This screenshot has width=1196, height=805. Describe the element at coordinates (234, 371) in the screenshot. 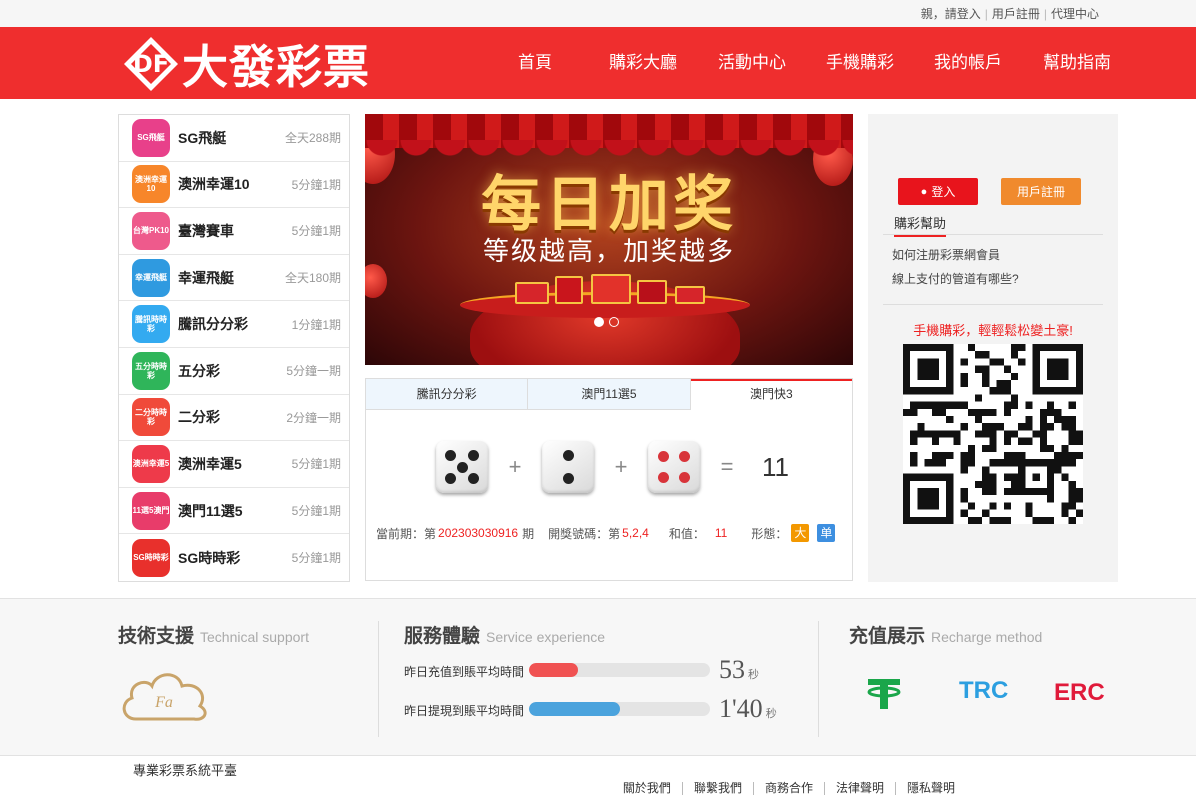

I see `lottery-item: 五分時時彩 五分彩 5分鐘一期` at that location.